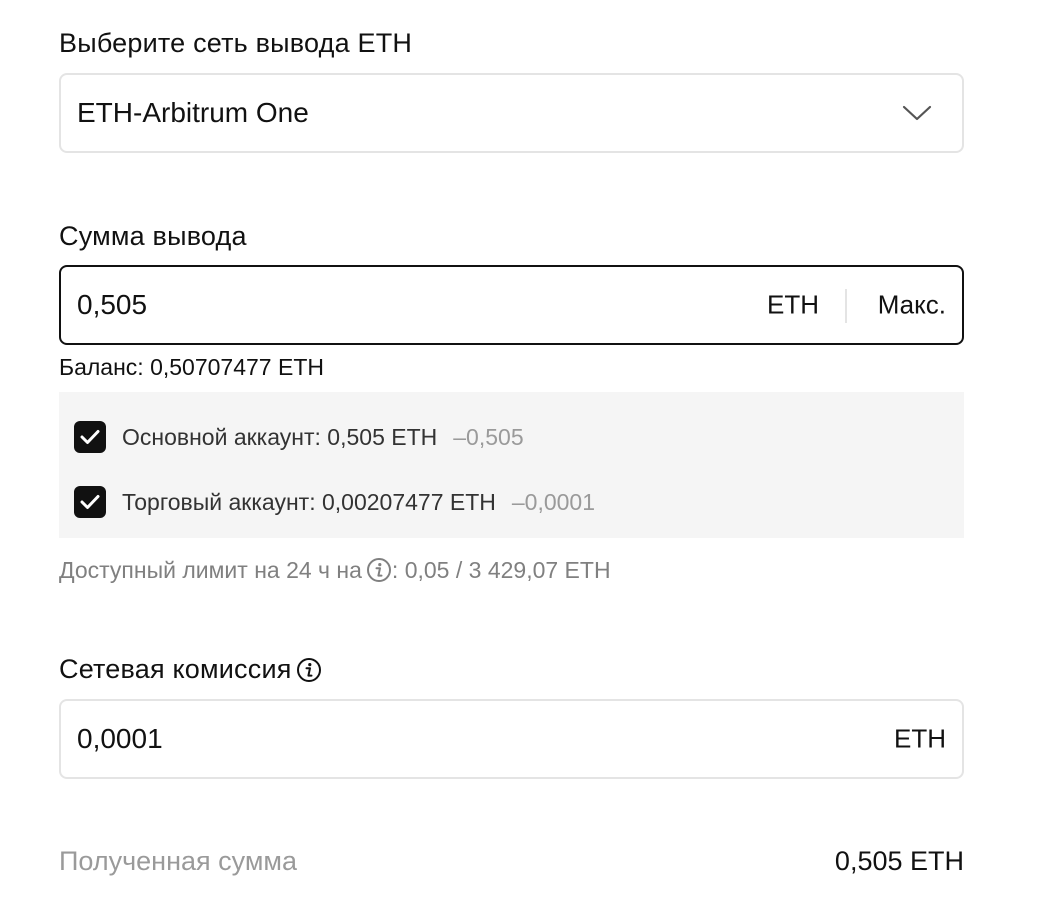 This screenshot has height=916, width=1042. I want to click on account-row-main: Основной аккаунт: 0,505 ETH –0,505, so click(299, 437).